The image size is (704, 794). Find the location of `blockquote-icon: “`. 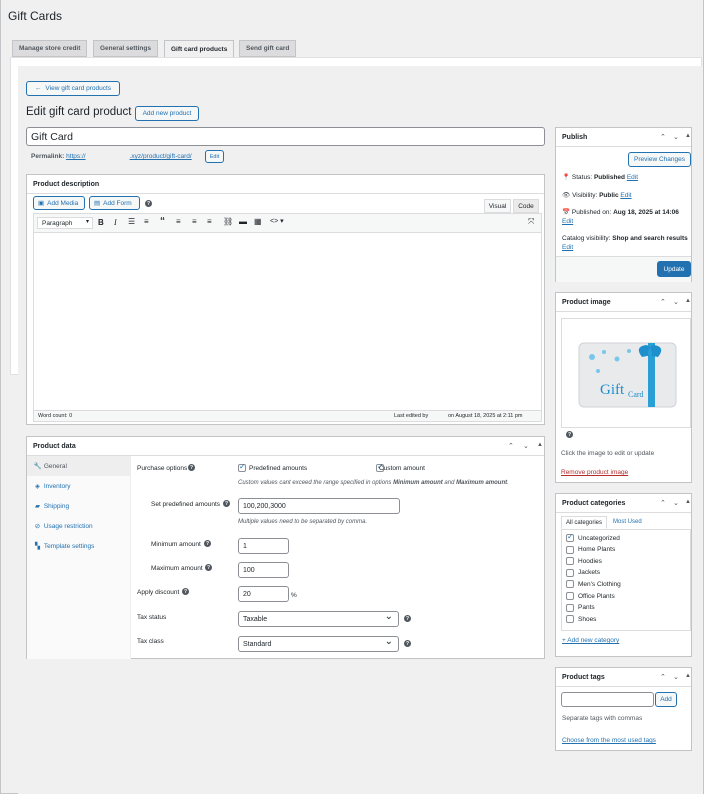

blockquote-icon: “ is located at coordinates (162, 221).